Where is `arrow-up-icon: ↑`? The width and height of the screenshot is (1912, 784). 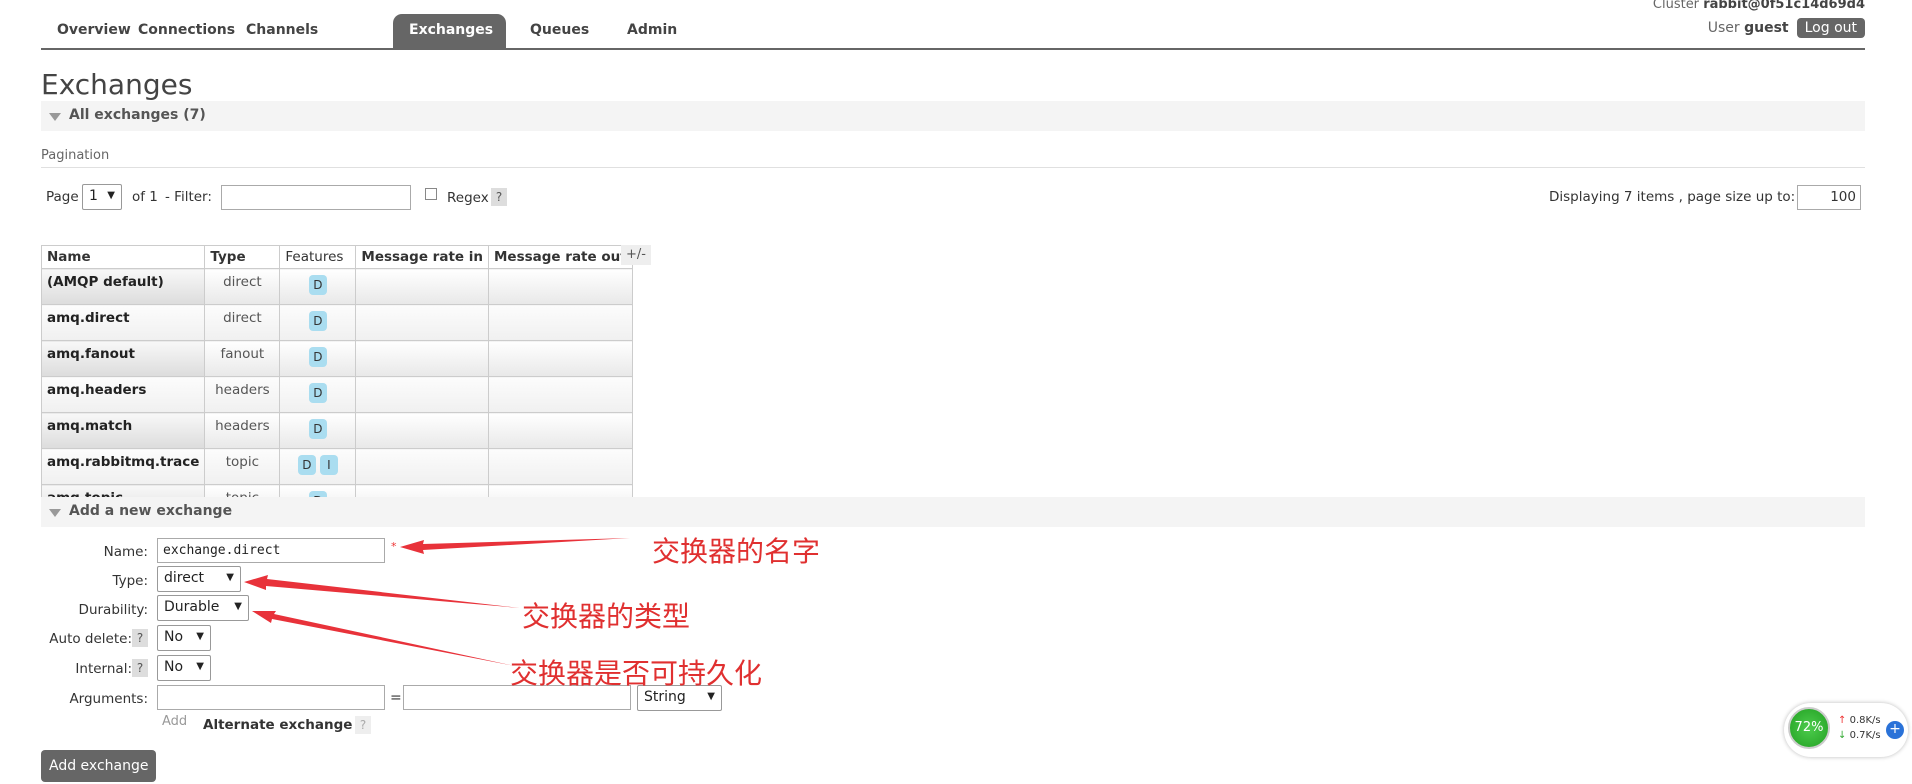
arrow-up-icon: ↑ is located at coordinates (1842, 720).